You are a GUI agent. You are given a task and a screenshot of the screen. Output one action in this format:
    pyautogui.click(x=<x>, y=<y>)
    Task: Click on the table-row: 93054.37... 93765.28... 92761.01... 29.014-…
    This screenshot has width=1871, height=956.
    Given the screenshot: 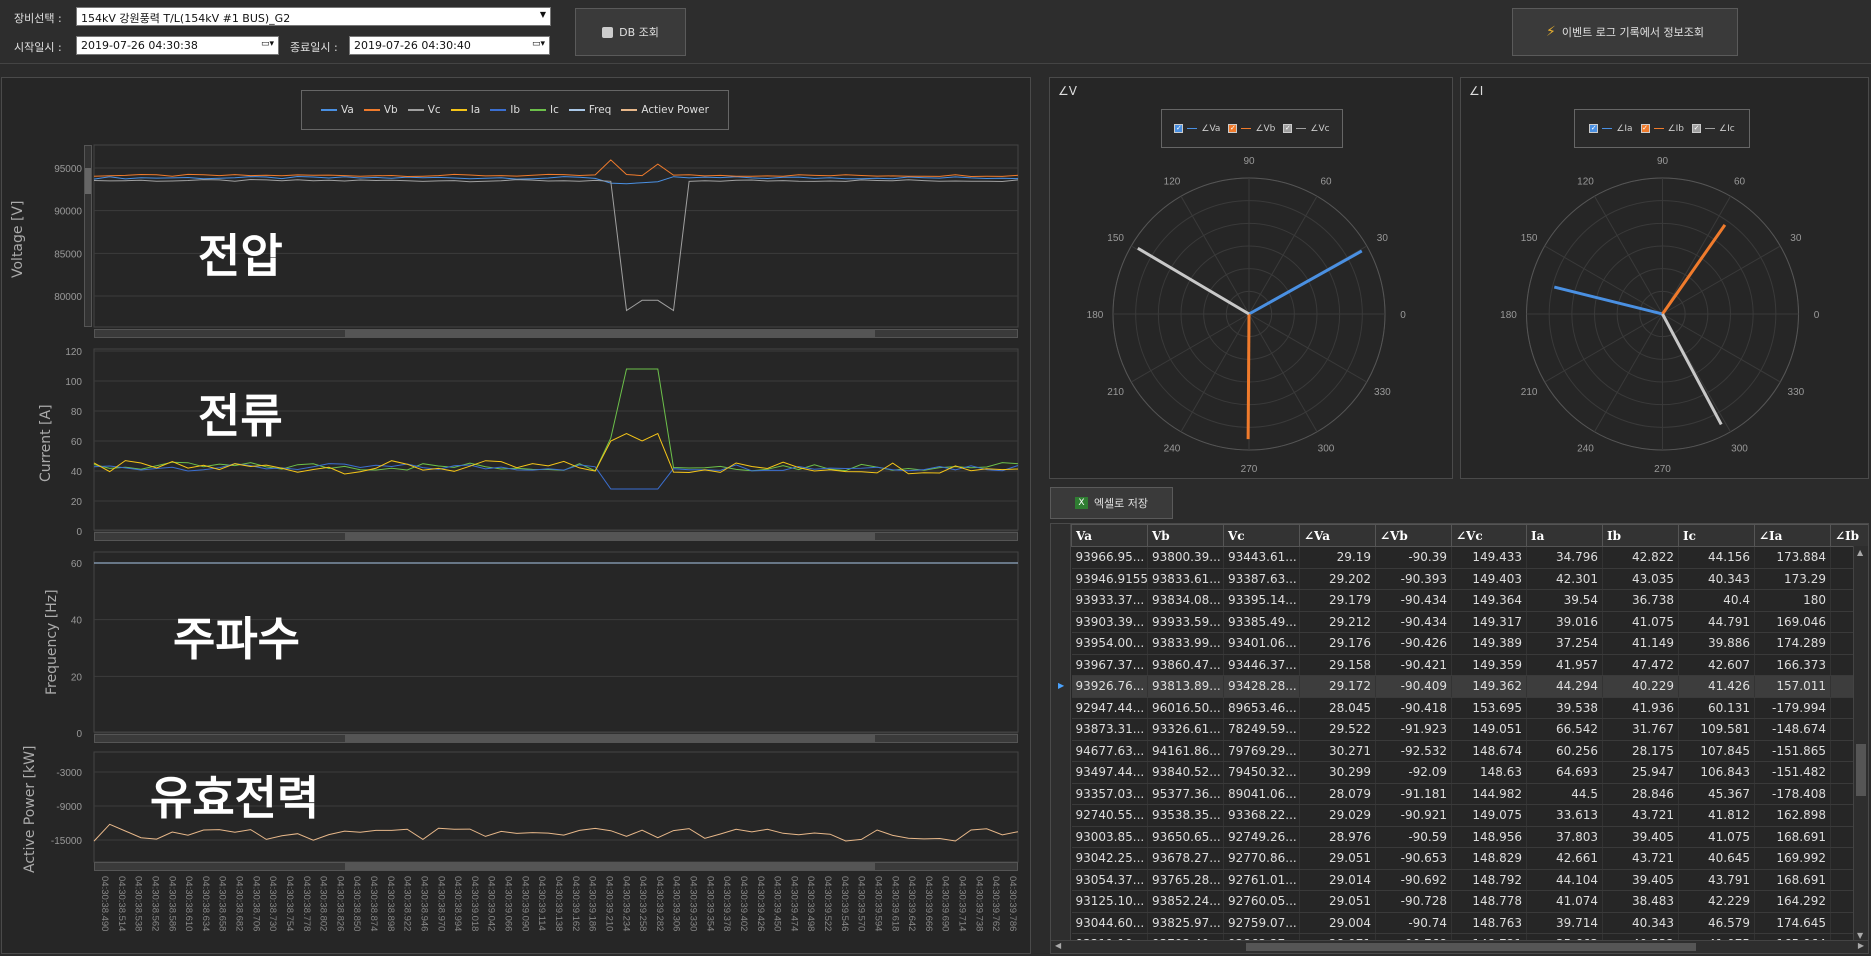 What is the action you would take?
    pyautogui.click(x=1469, y=880)
    